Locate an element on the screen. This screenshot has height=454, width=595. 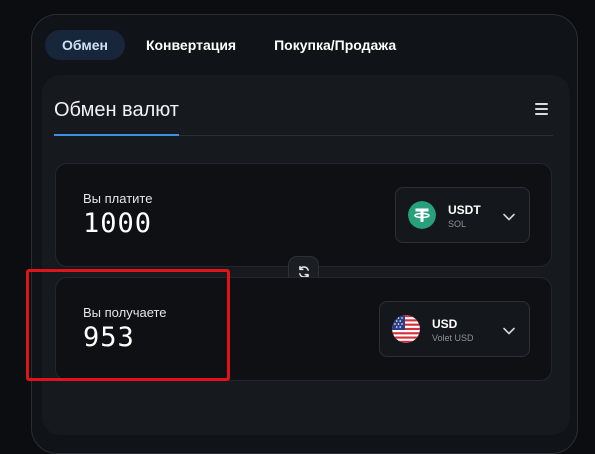
pay-currency-select: USDT SOL is located at coordinates (462, 215).